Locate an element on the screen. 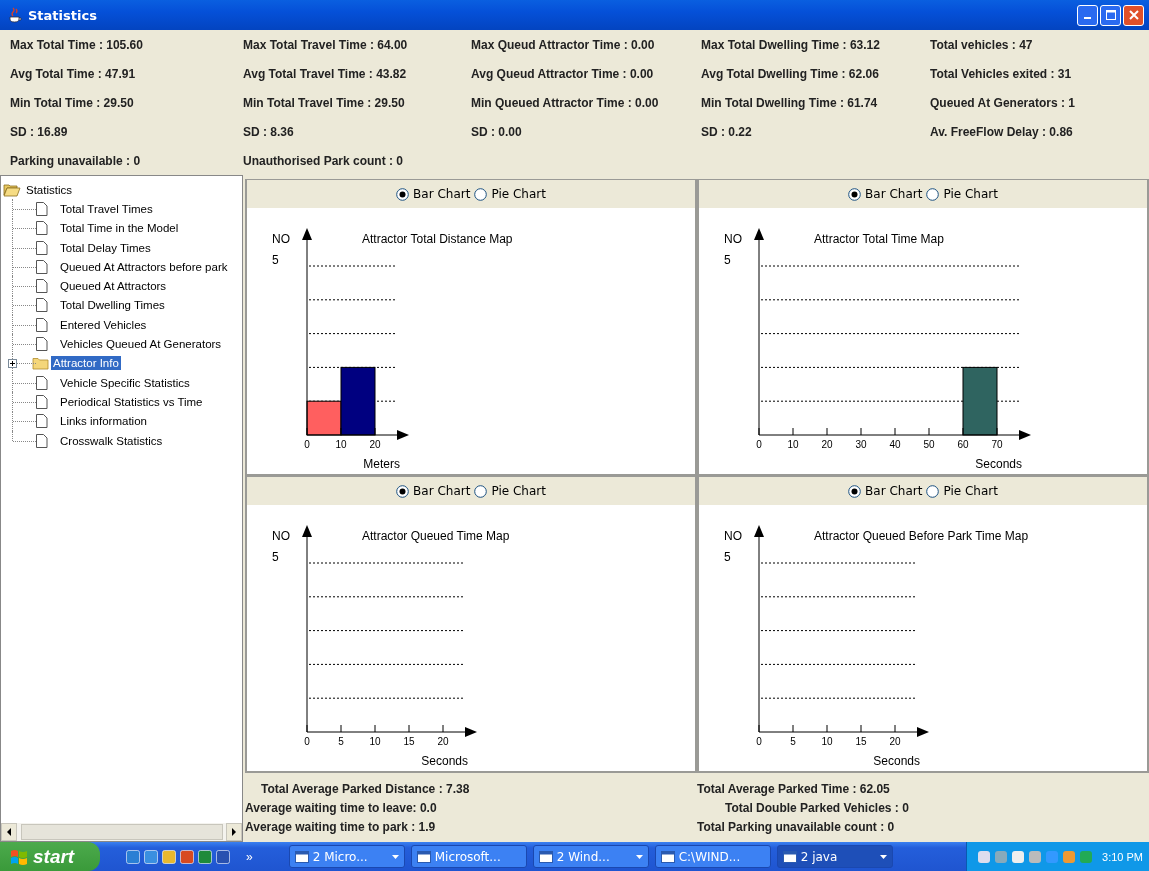 This screenshot has width=1149, height=871. minimize-icon is located at coordinates (1087, 18).